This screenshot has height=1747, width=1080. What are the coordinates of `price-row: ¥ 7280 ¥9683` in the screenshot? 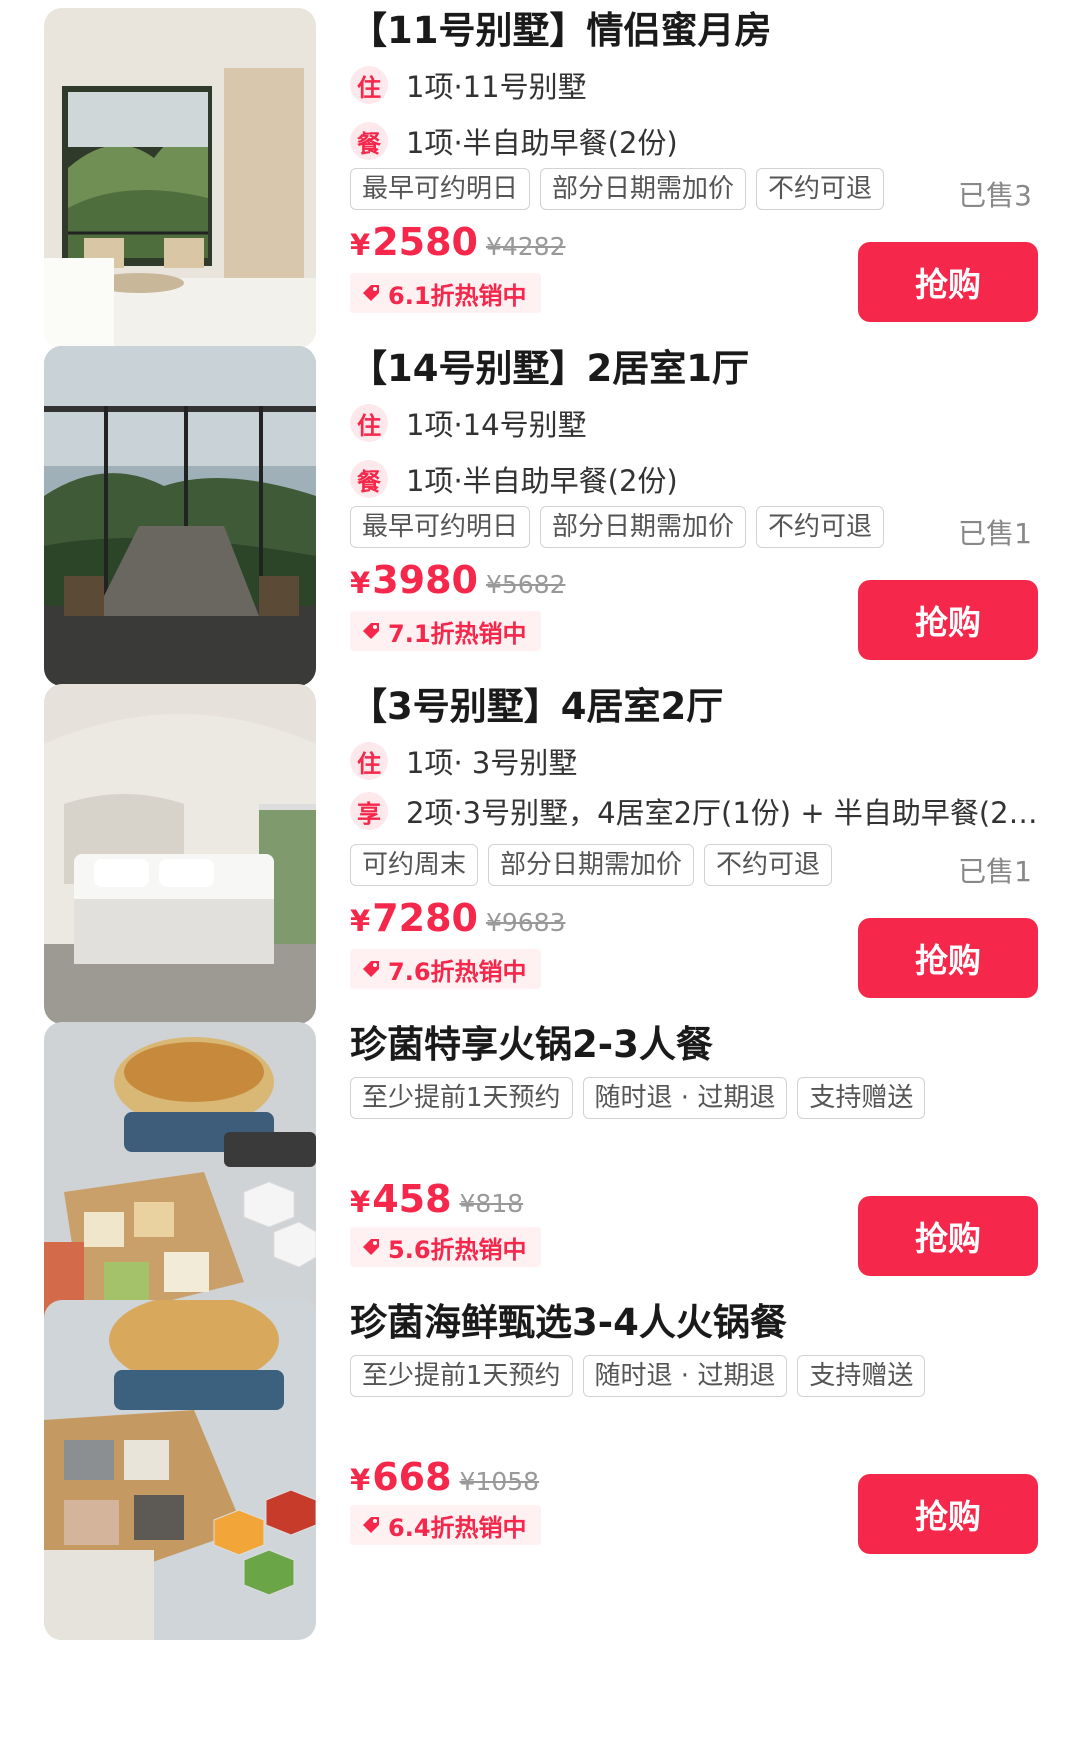 It's located at (457, 918).